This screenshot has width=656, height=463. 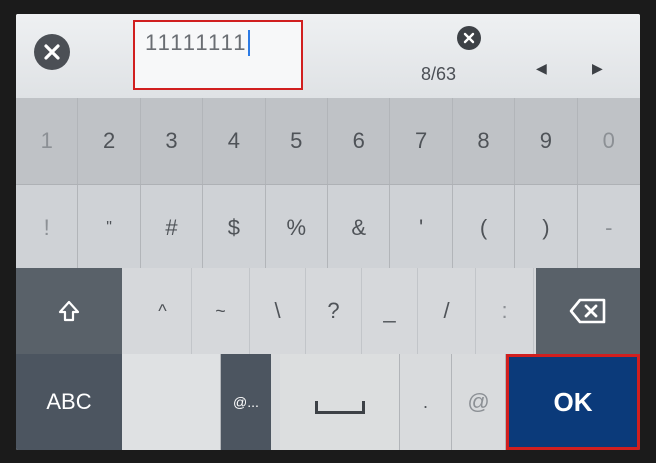 I want to click on abc-mode-key: ABC, so click(x=69, y=402).